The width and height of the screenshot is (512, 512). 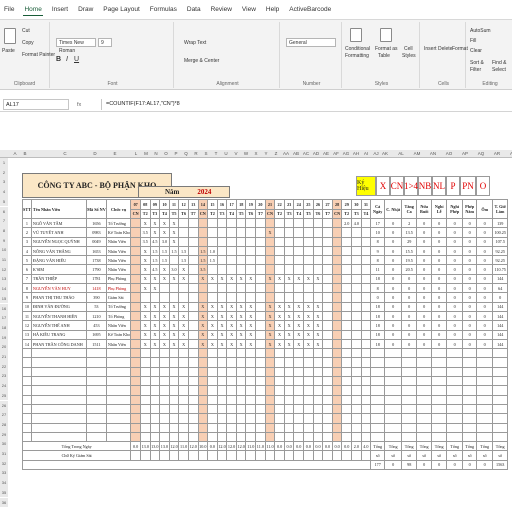 I want to click on col-header-ao: AO, so click(x=449, y=153).